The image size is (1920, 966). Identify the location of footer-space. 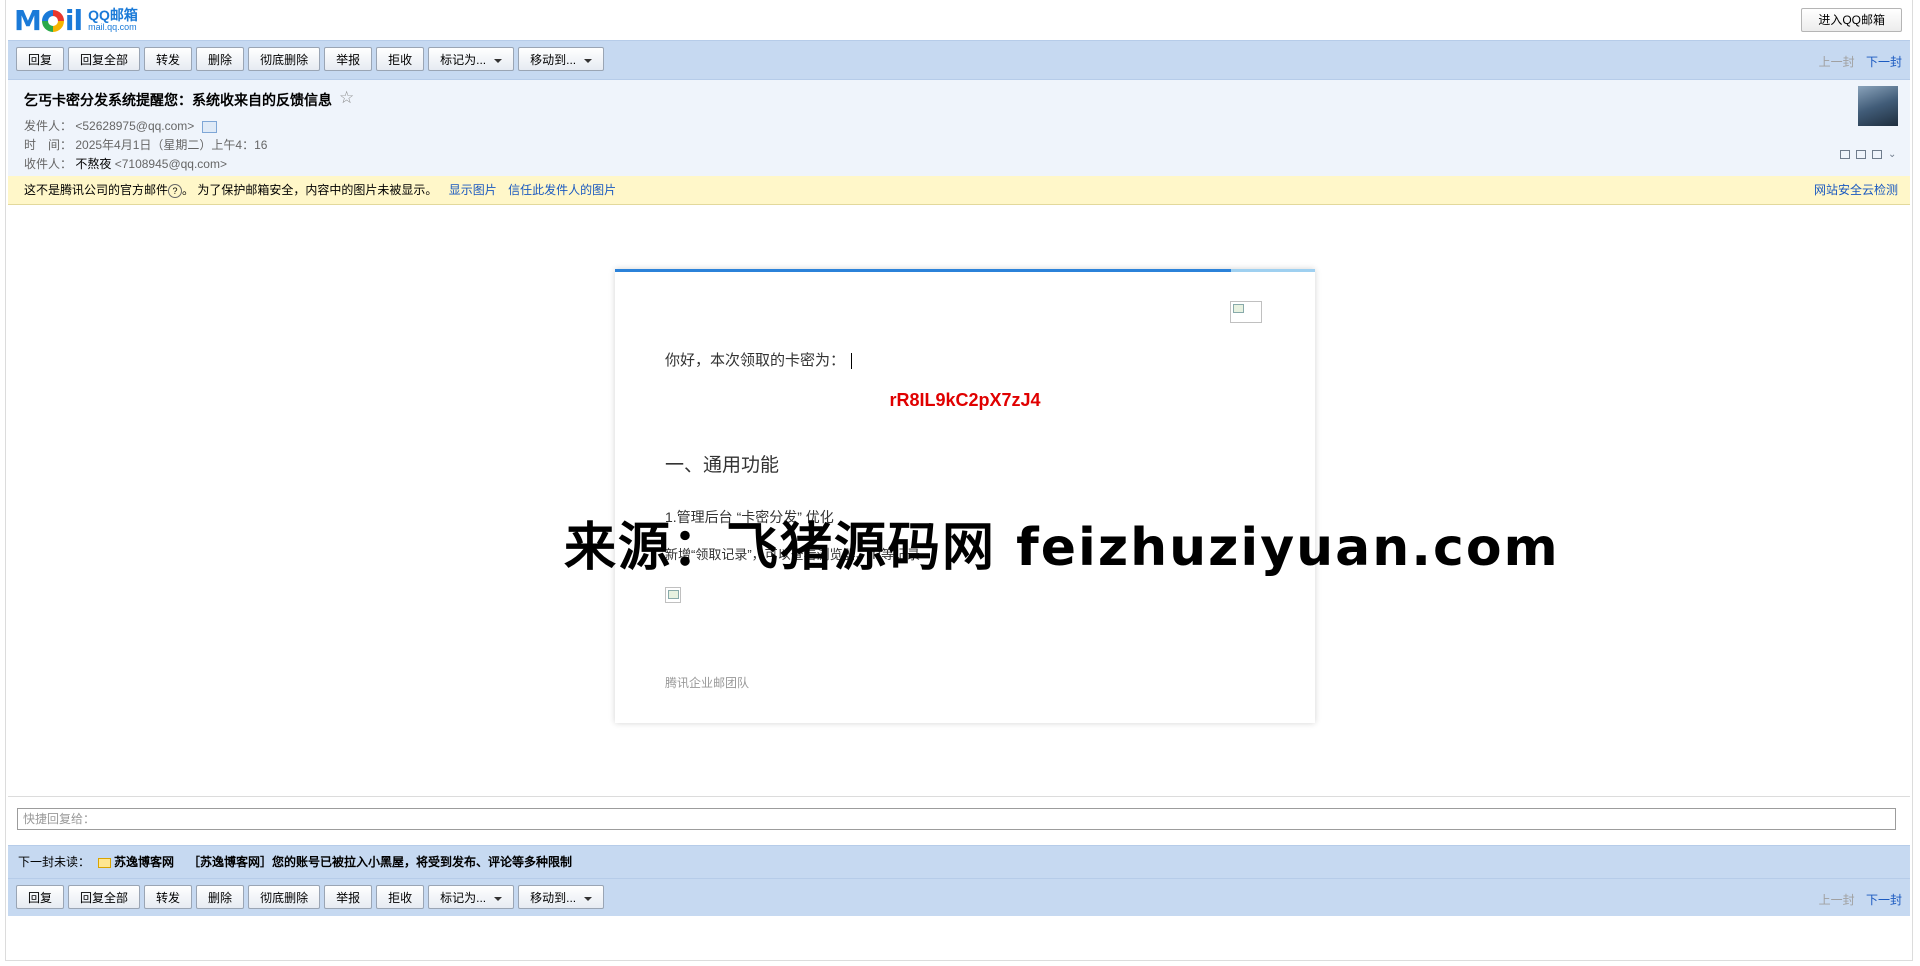
(959, 938).